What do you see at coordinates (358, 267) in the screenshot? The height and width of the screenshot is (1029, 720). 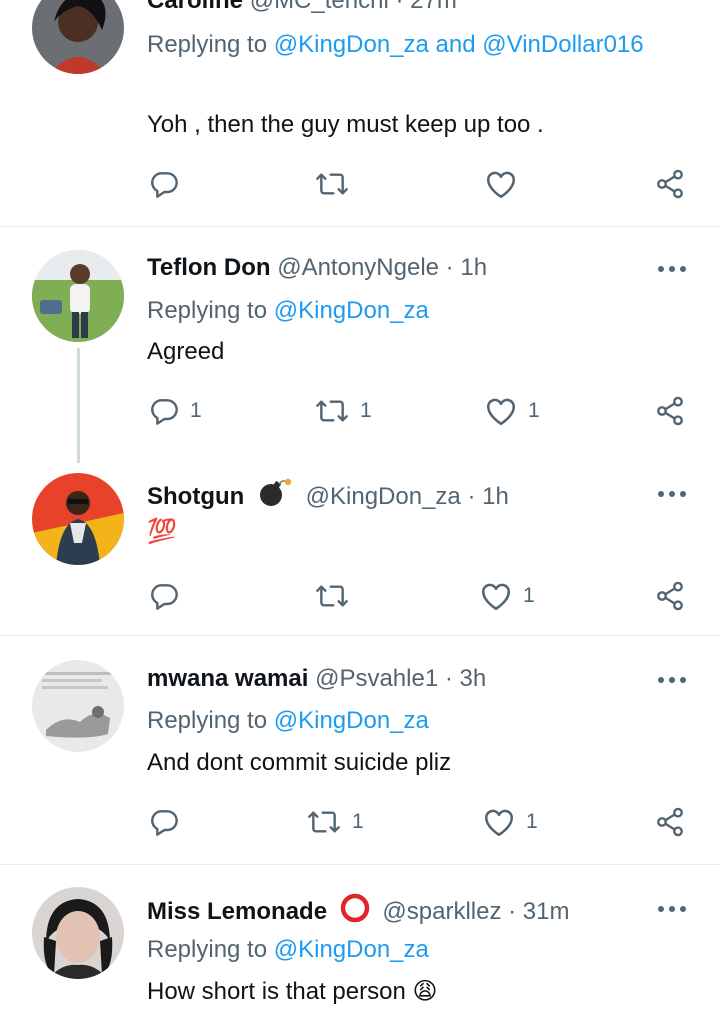 I see `user-handle: @AntonyNgele` at bounding box center [358, 267].